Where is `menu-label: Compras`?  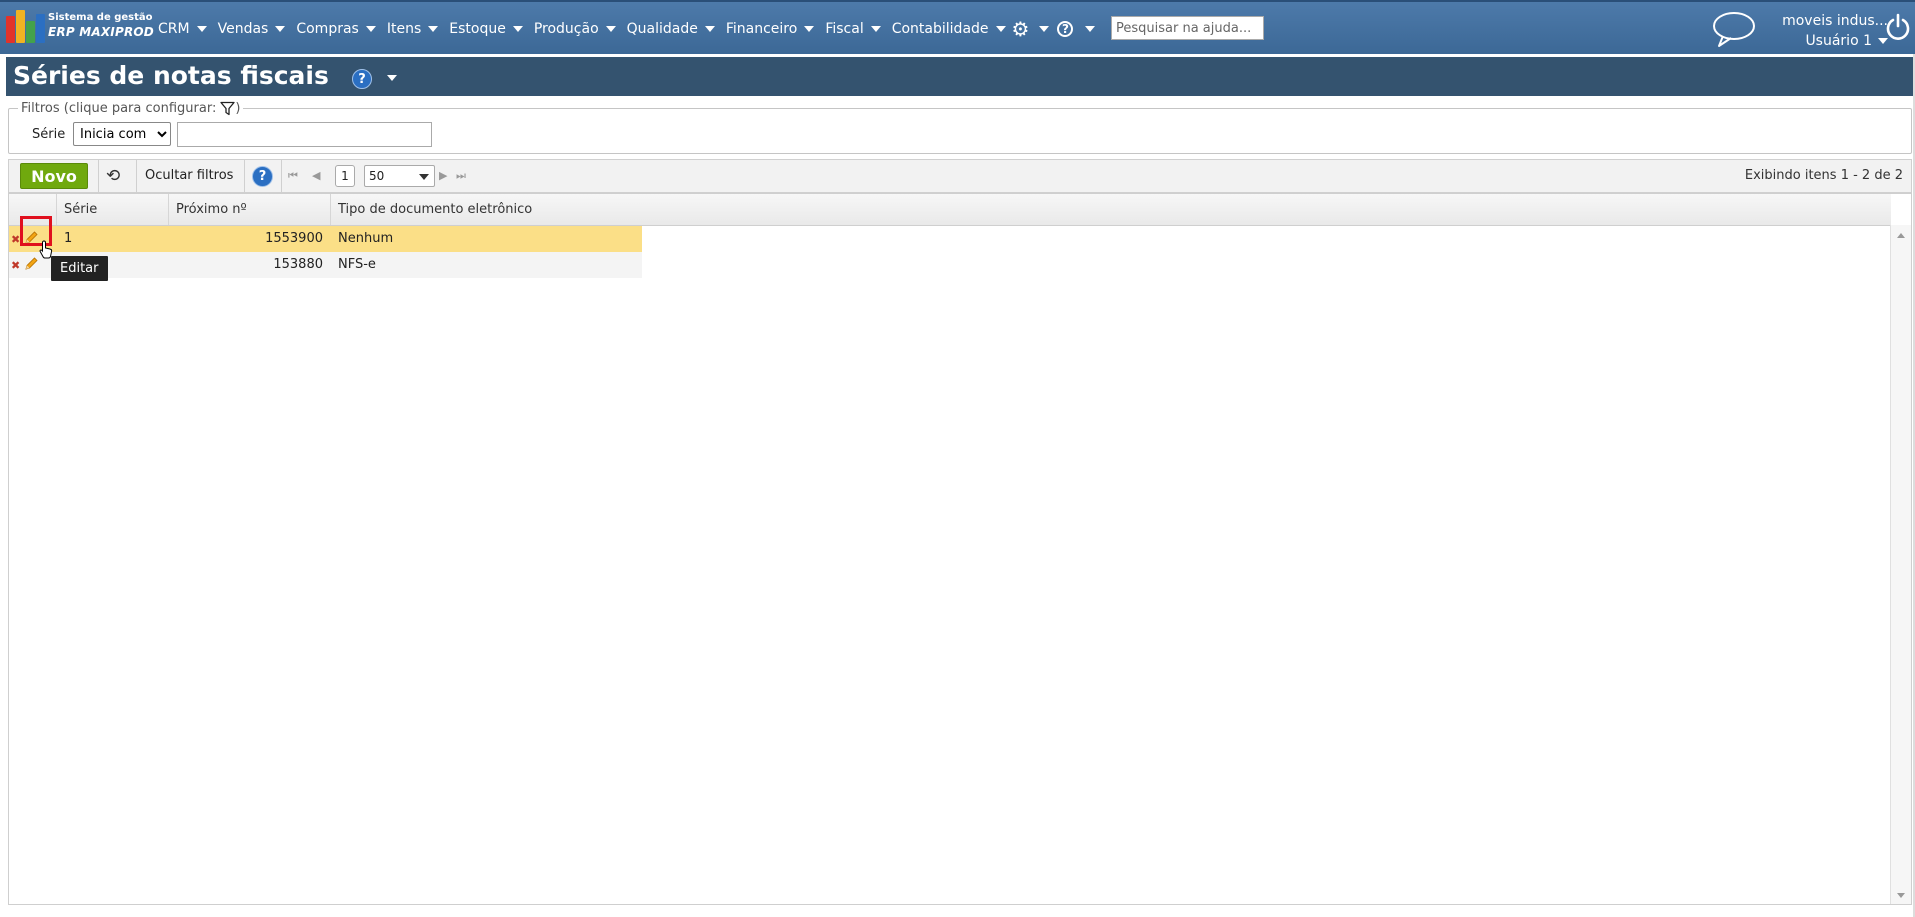
menu-label: Compras is located at coordinates (327, 29).